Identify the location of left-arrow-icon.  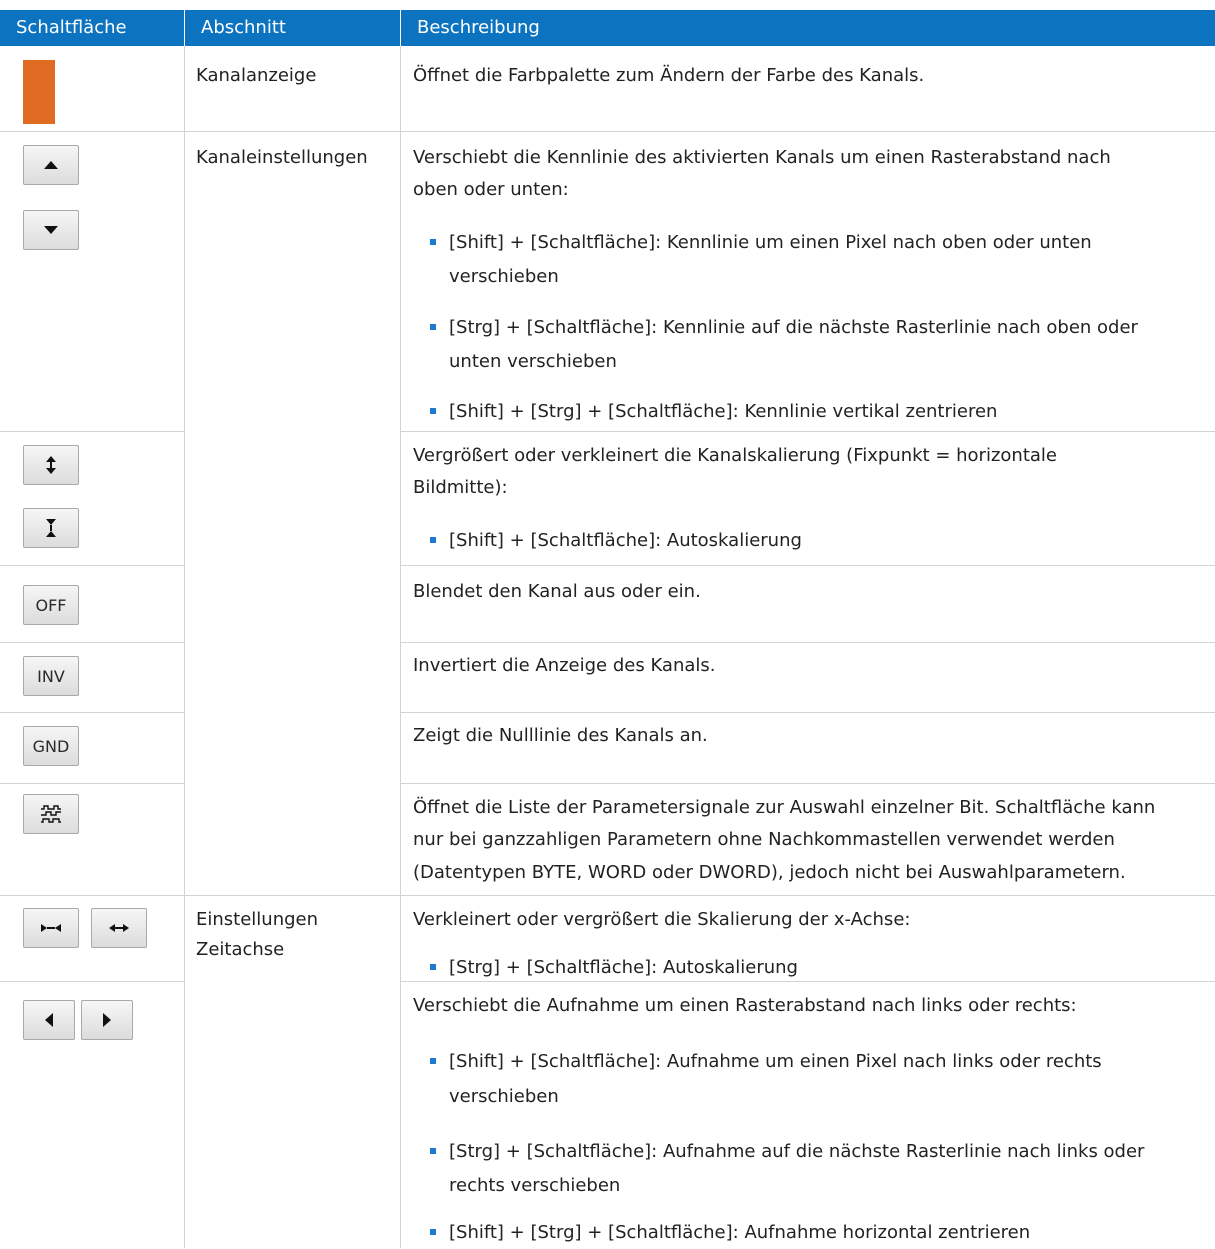
(49, 1020).